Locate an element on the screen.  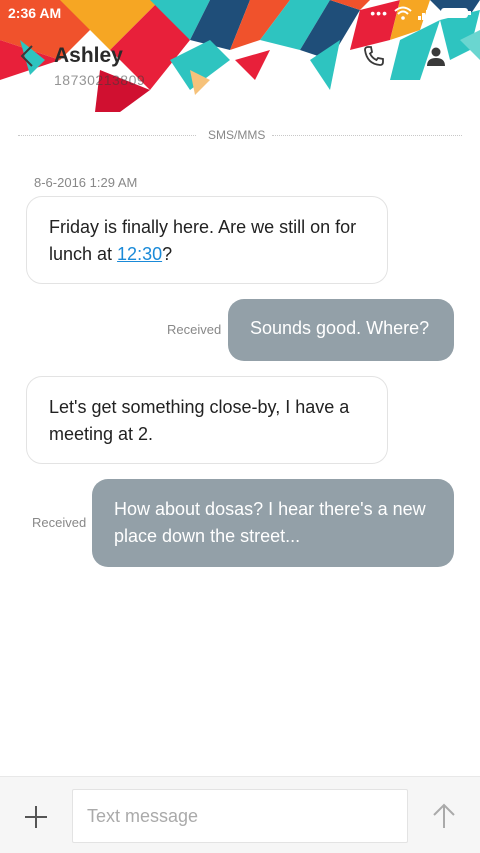
text-message-input is located at coordinates (240, 816).